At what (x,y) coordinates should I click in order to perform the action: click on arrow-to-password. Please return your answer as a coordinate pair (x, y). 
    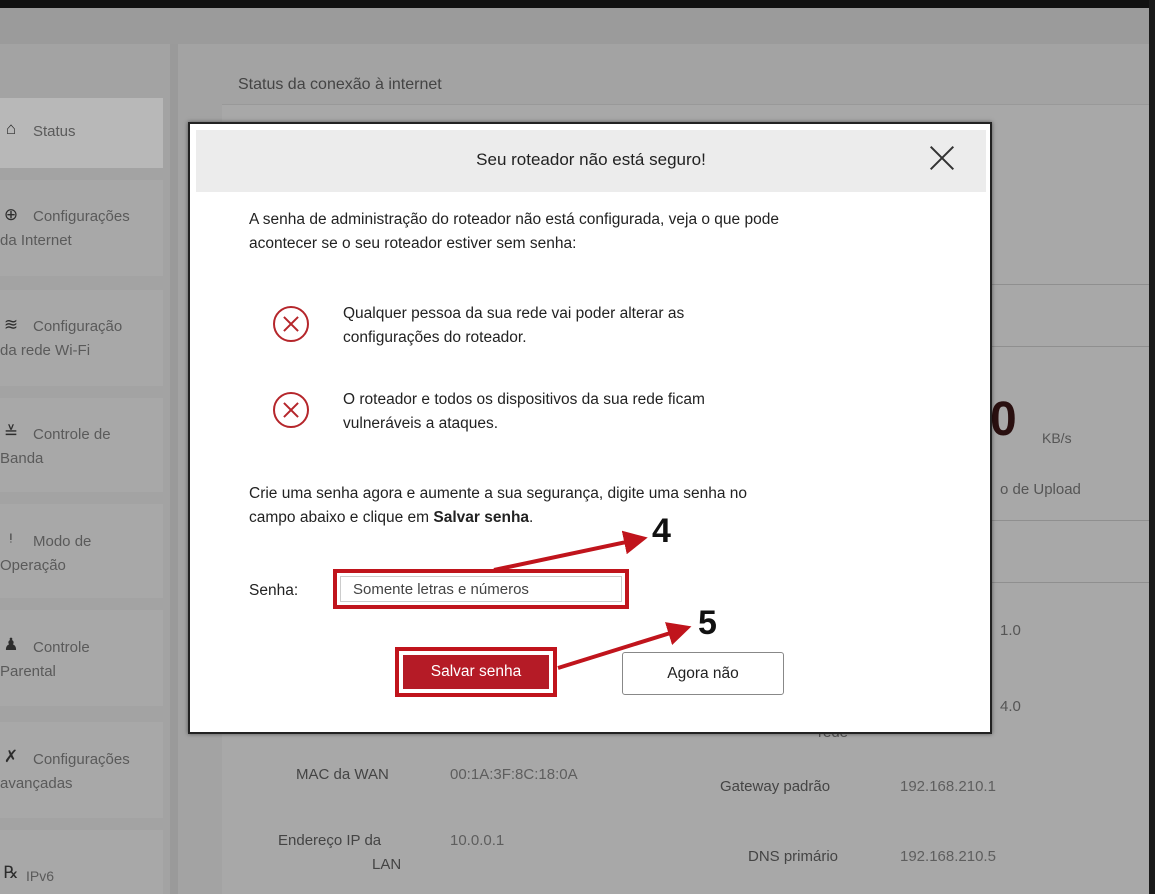
    Looking at the image, I should click on (570, 551).